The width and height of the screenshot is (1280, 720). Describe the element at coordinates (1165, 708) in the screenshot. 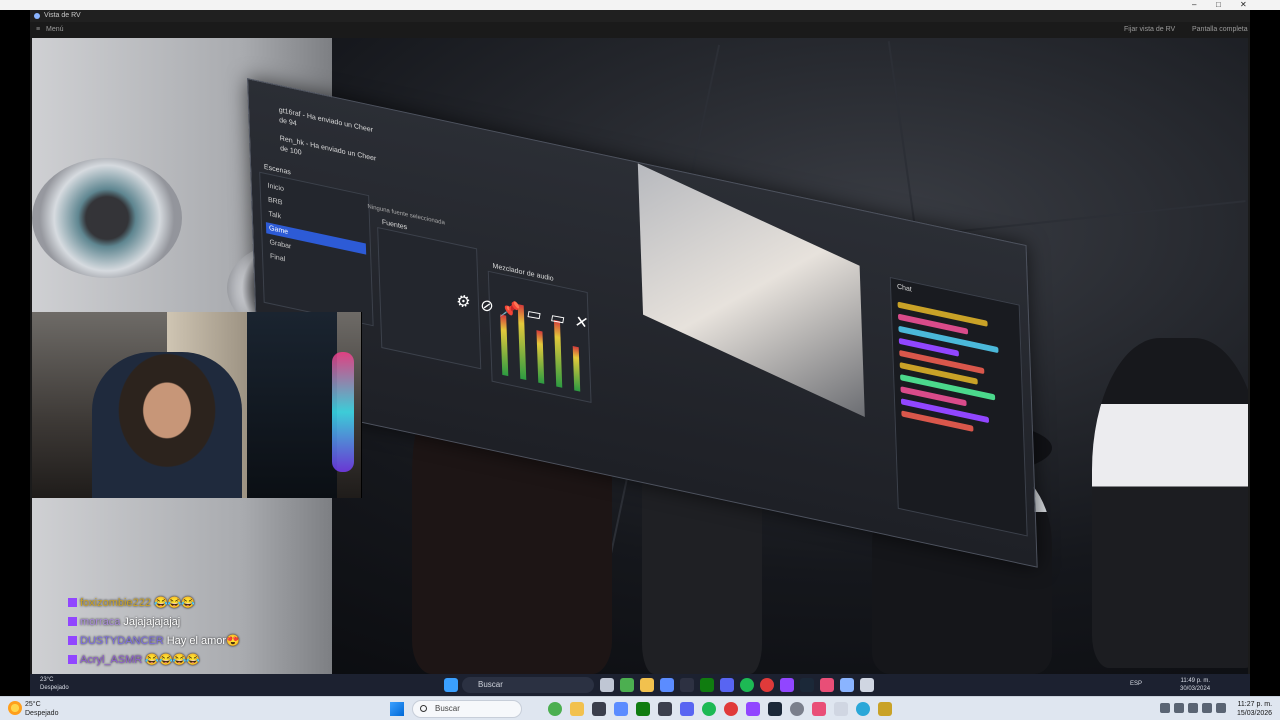

I see `chevron-up-icon` at that location.